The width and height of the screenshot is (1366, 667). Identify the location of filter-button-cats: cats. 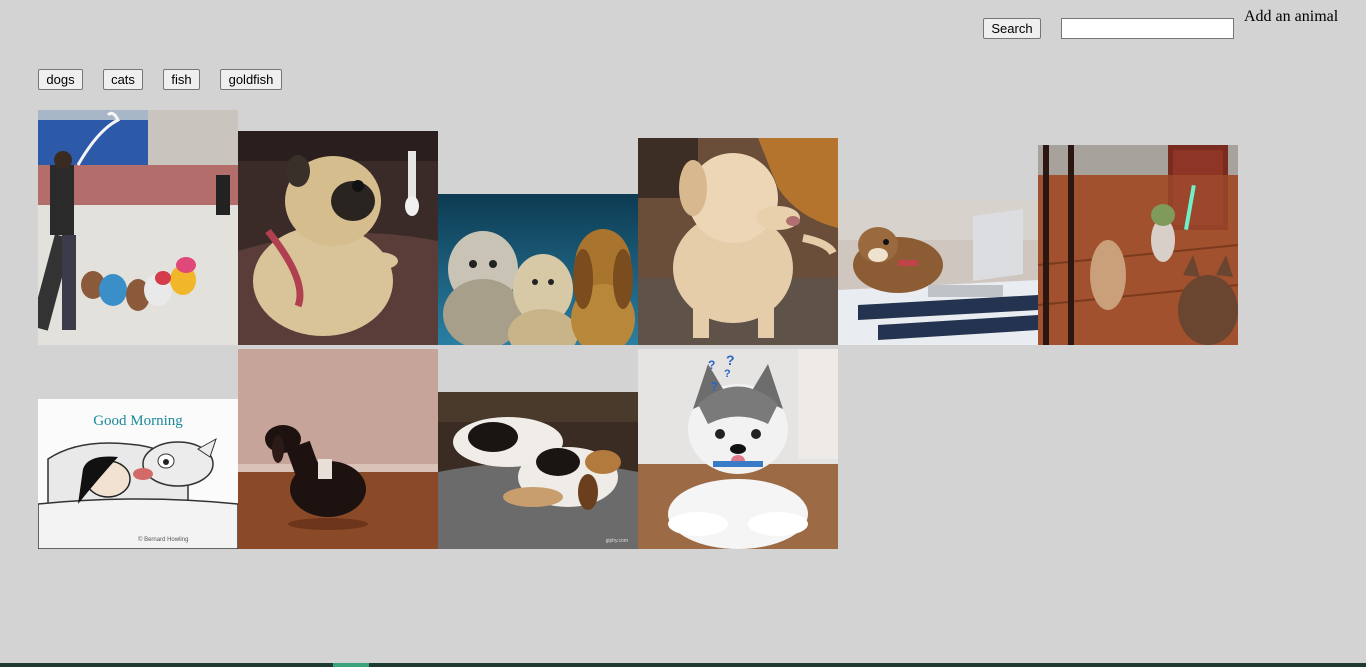
(123, 79).